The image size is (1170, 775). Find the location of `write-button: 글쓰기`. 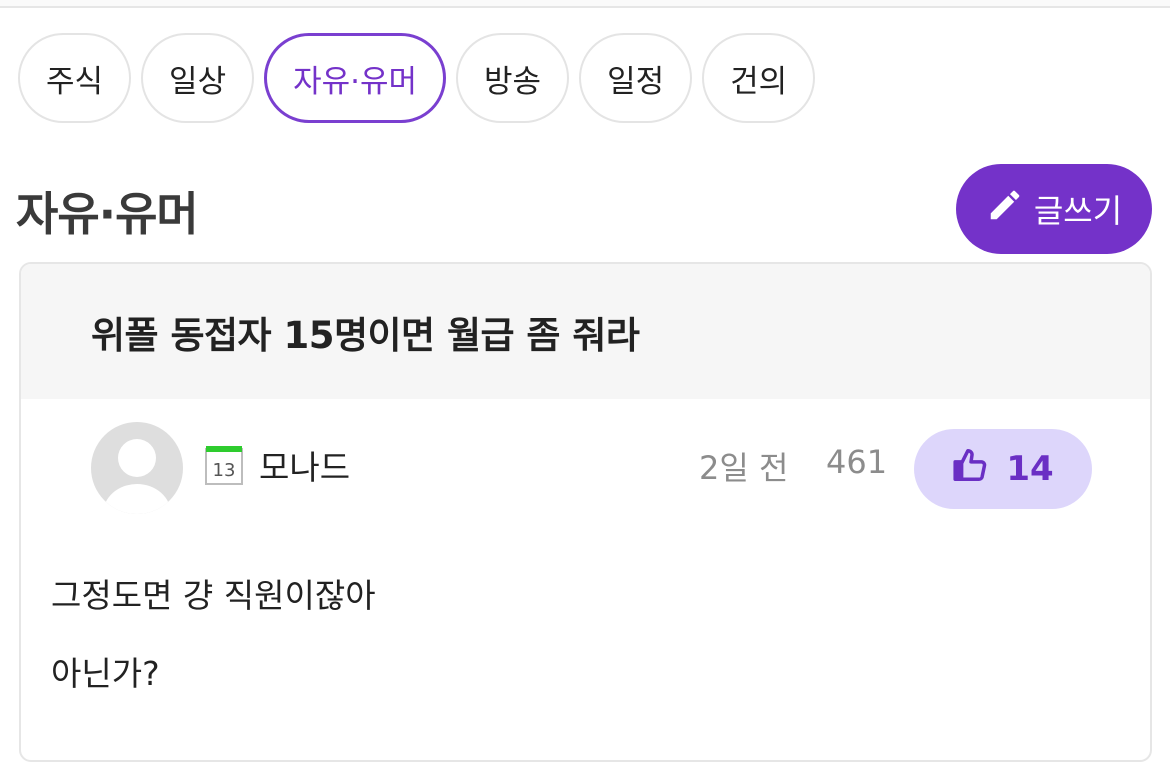

write-button: 글쓰기 is located at coordinates (1054, 209).